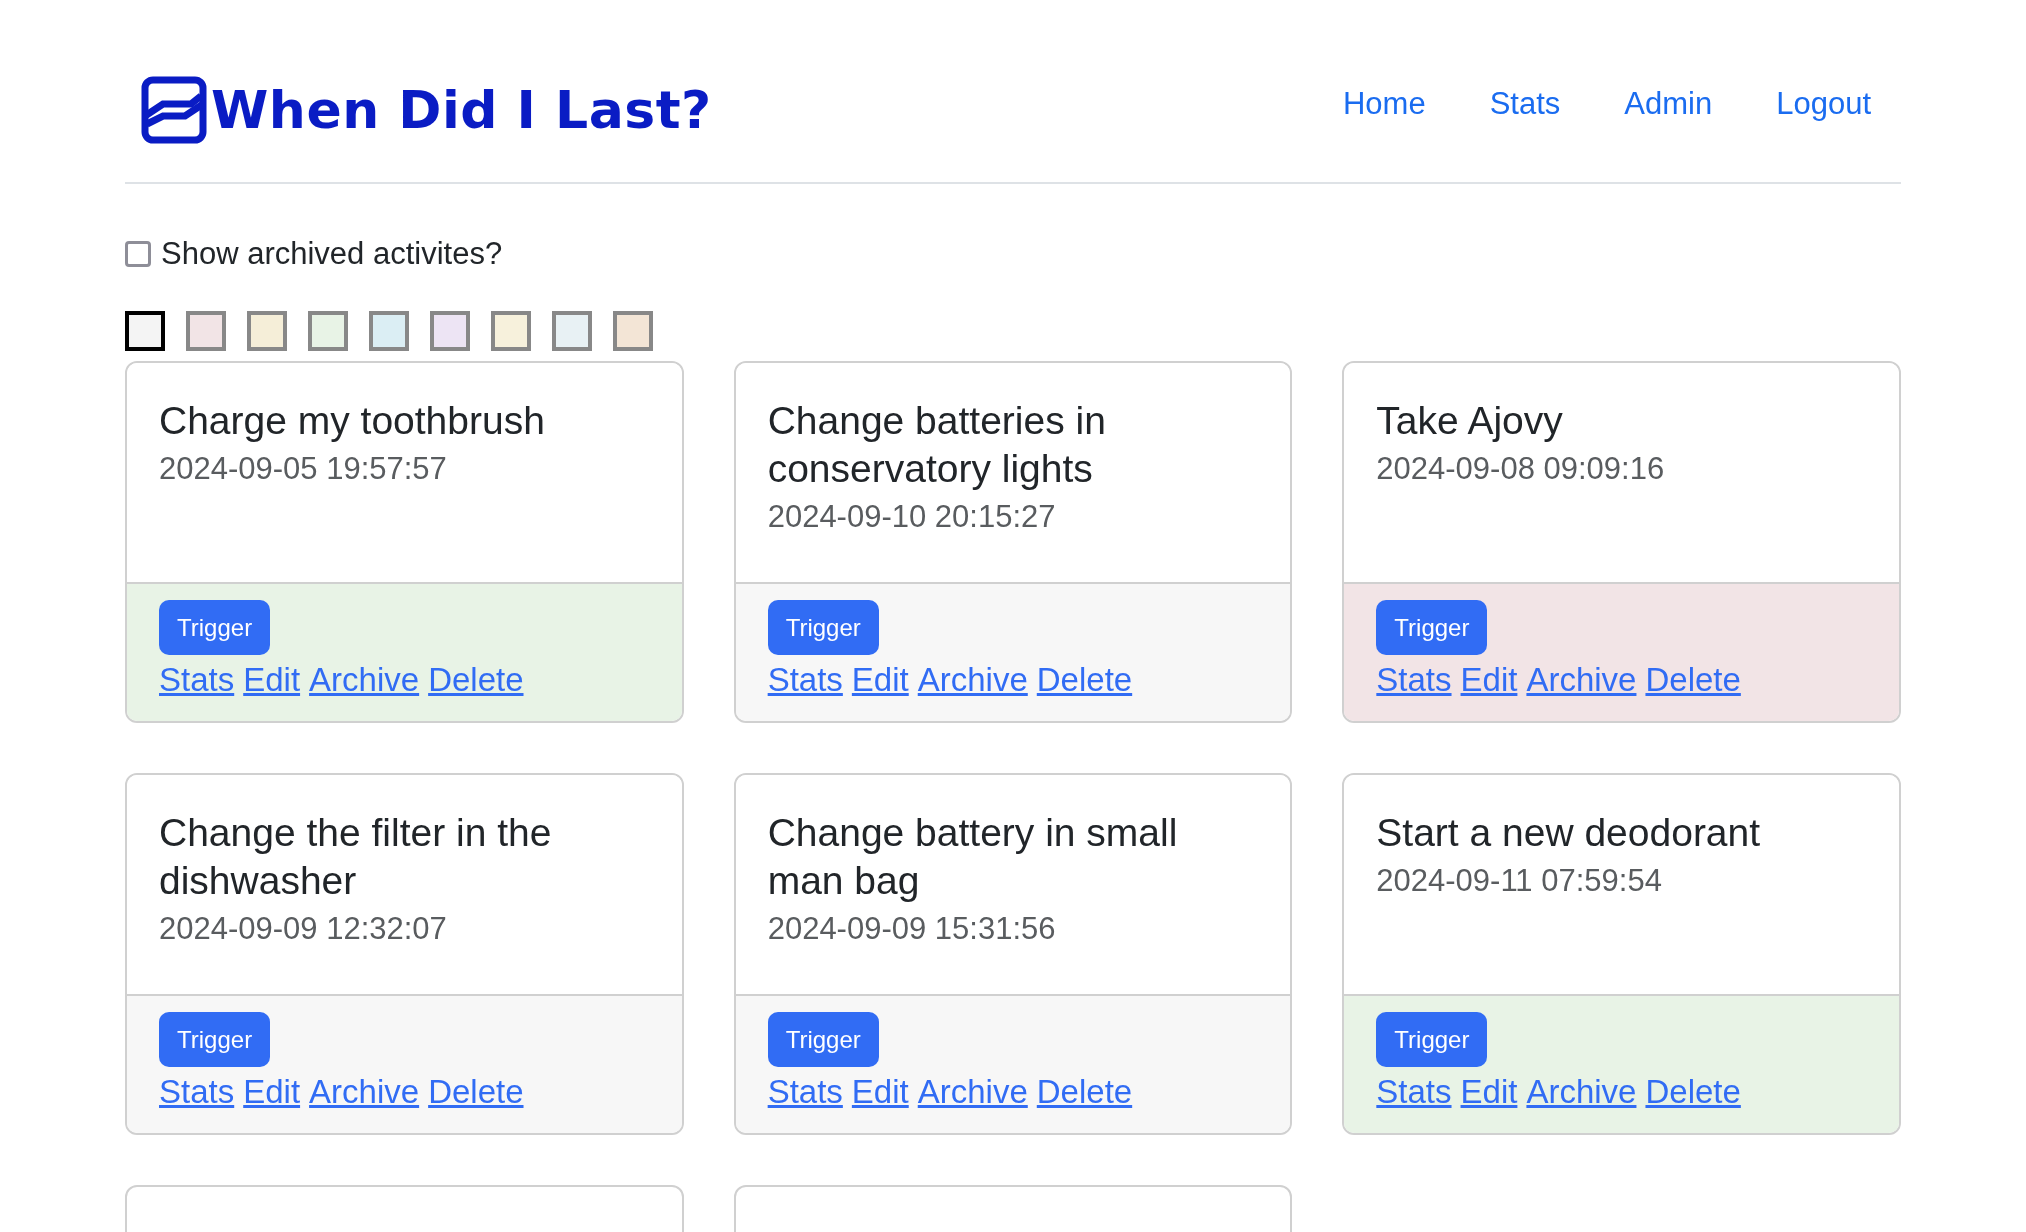 Image resolution: width=2026 pixels, height=1232 pixels. Describe the element at coordinates (356, 857) in the screenshot. I see `activity-title: Change the filter in the dishwasher` at that location.